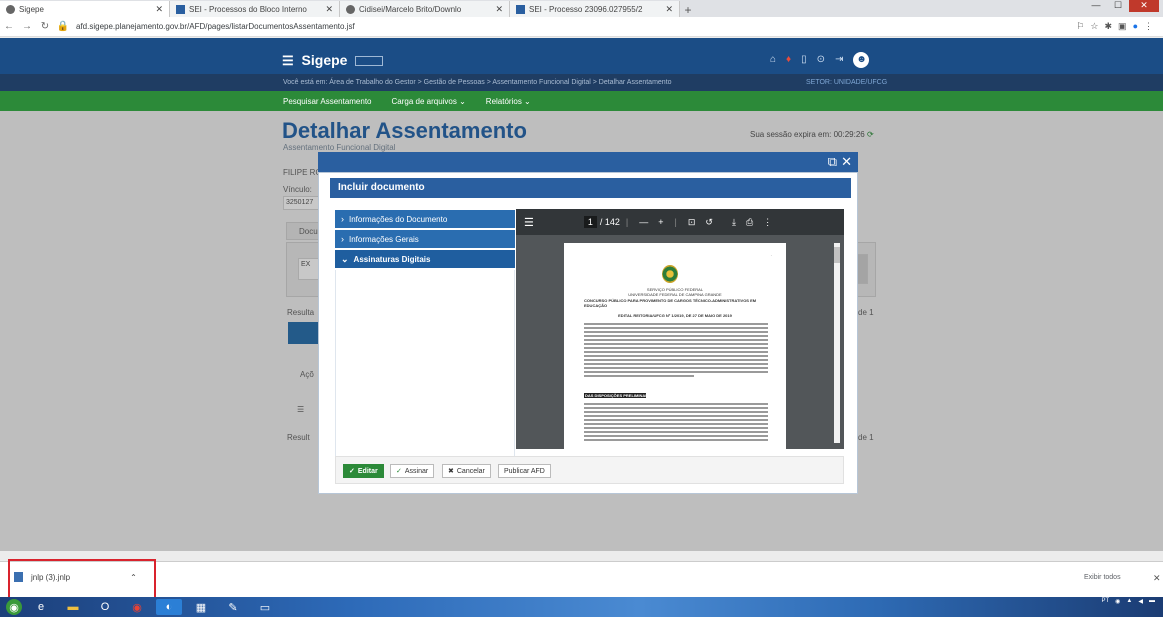 The width and height of the screenshot is (1163, 617). What do you see at coordinates (1109, 26) in the screenshot?
I see `extensions-icon: ✱` at bounding box center [1109, 26].